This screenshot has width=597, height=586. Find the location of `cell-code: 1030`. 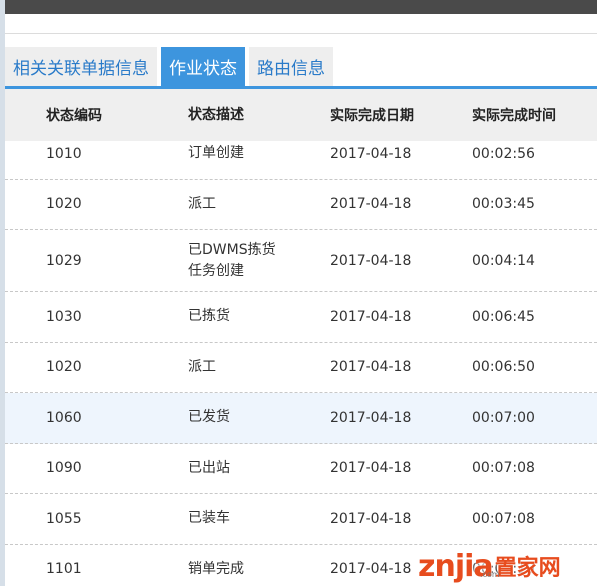

cell-code: 1030 is located at coordinates (64, 316).